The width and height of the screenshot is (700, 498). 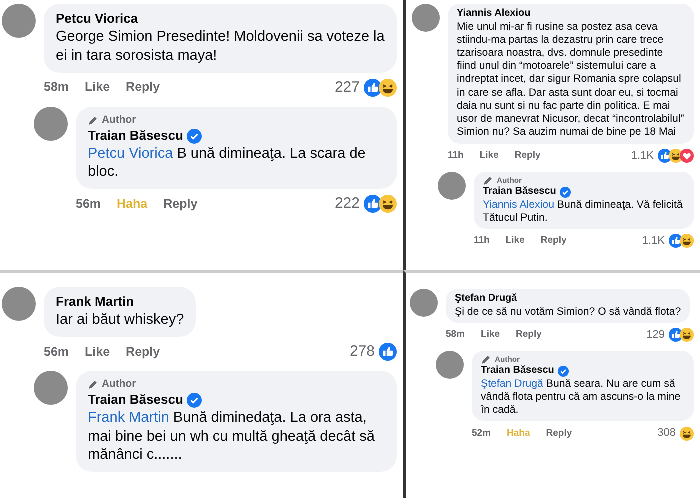 What do you see at coordinates (482, 433) in the screenshot?
I see `comment-time: 52m` at bounding box center [482, 433].